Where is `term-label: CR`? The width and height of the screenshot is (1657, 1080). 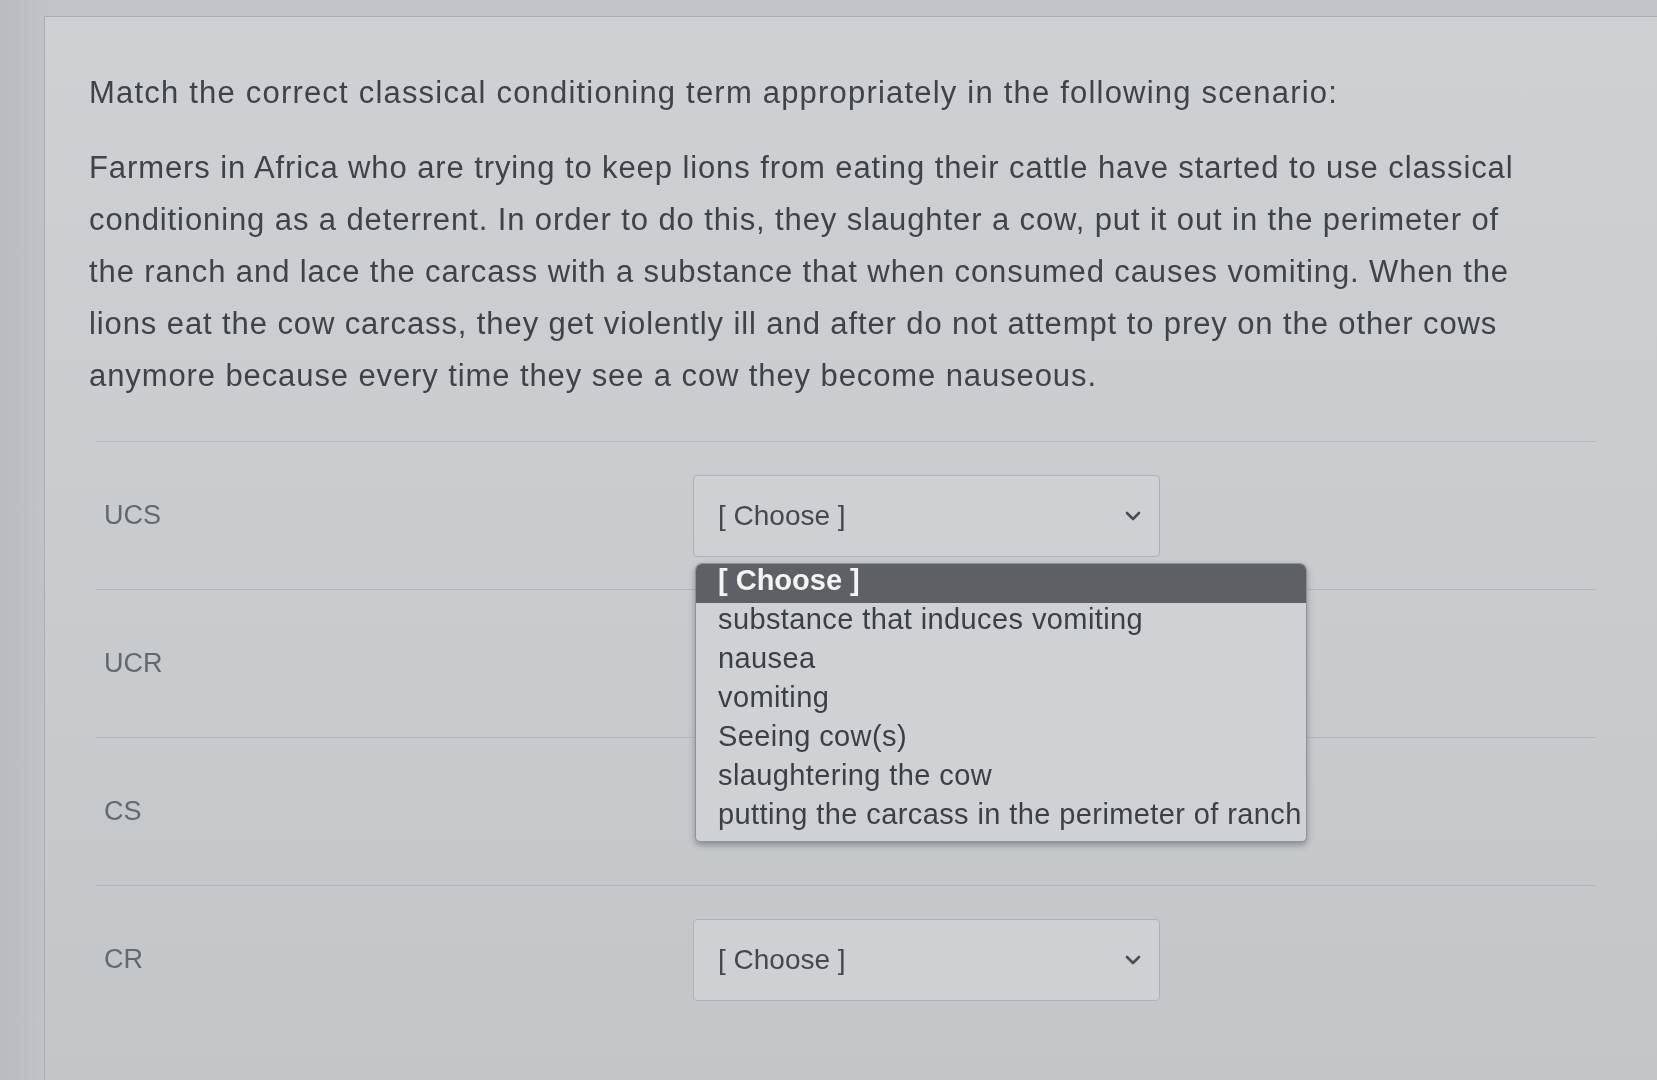 term-label: CR is located at coordinates (123, 959).